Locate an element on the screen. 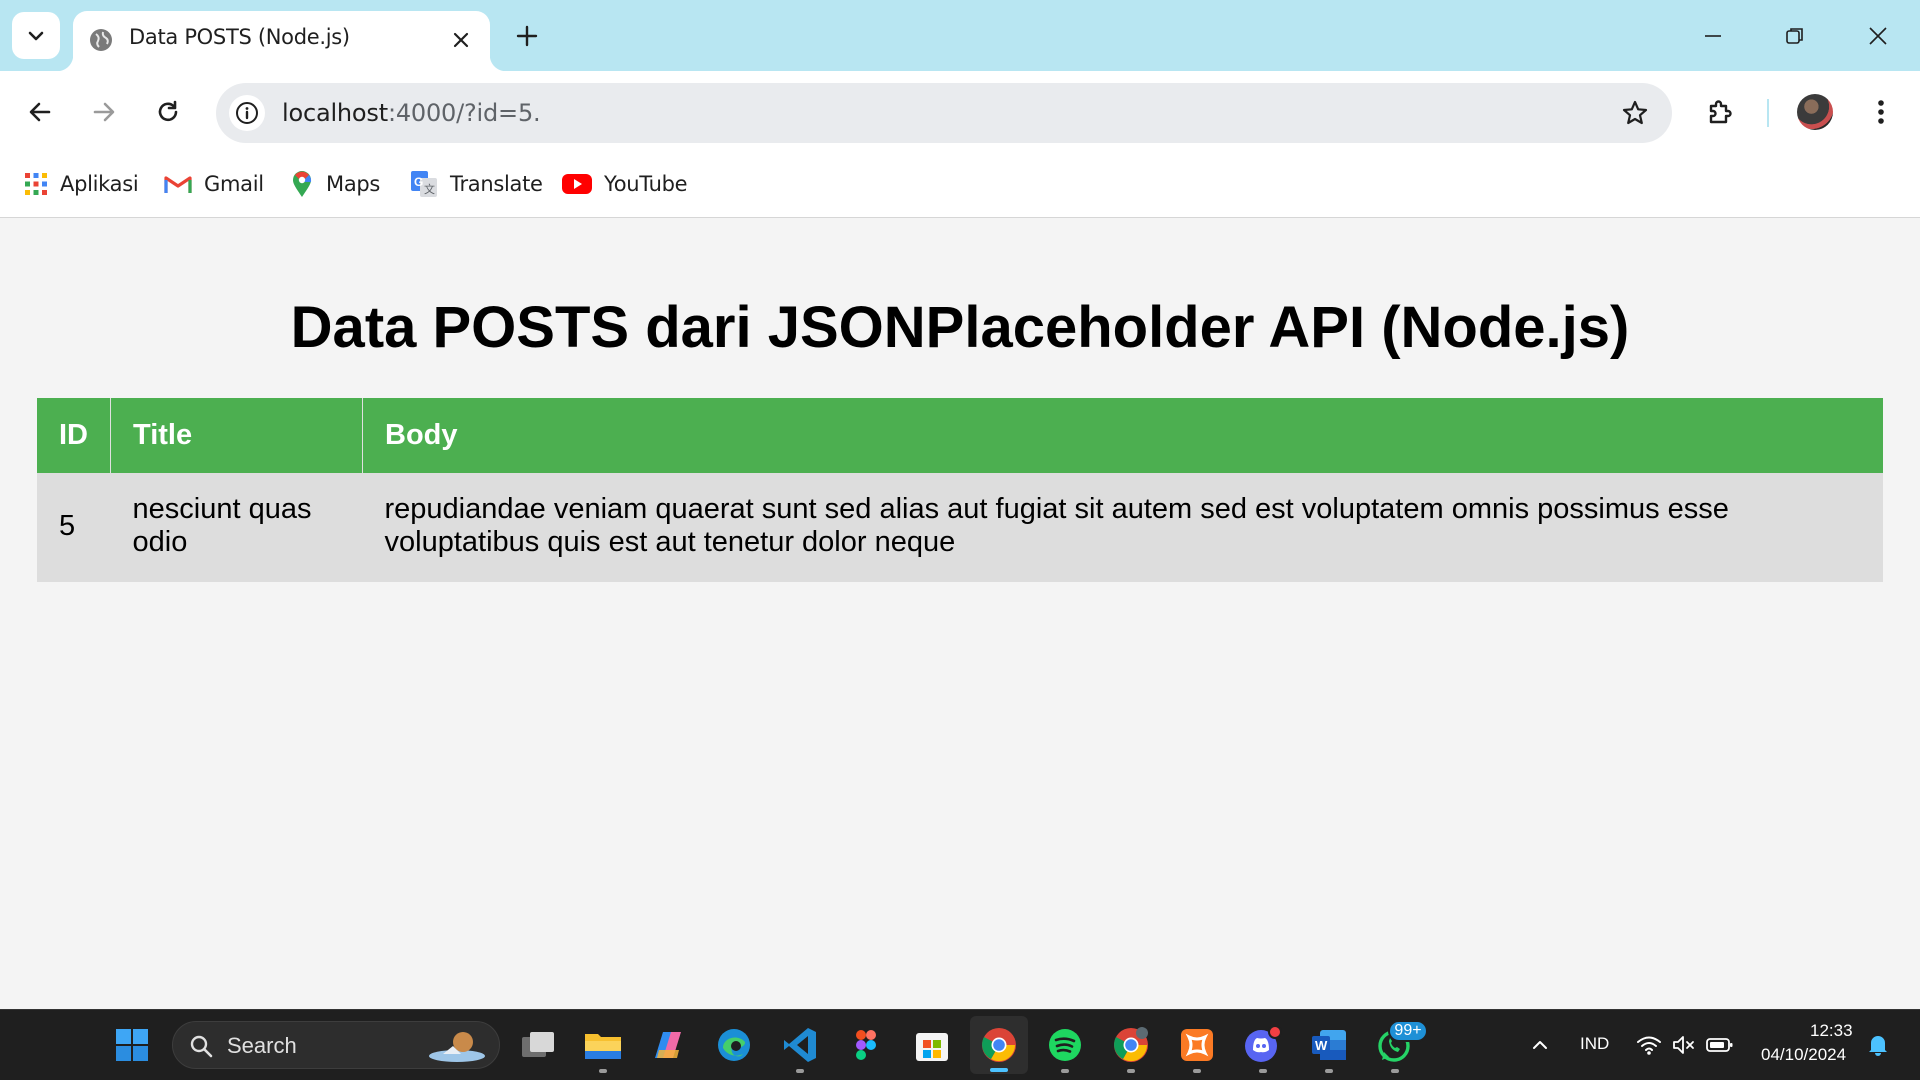 Image resolution: width=1920 pixels, height=1080 pixels. forward-button is located at coordinates (104, 112).